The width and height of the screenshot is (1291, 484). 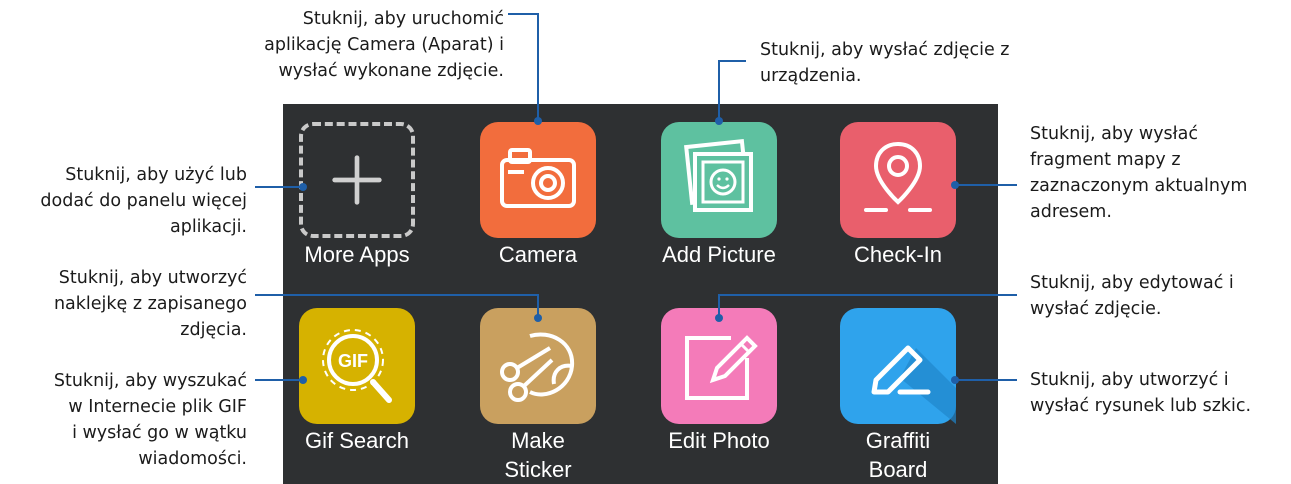 What do you see at coordinates (357, 254) in the screenshot?
I see `app-label: More Apps` at bounding box center [357, 254].